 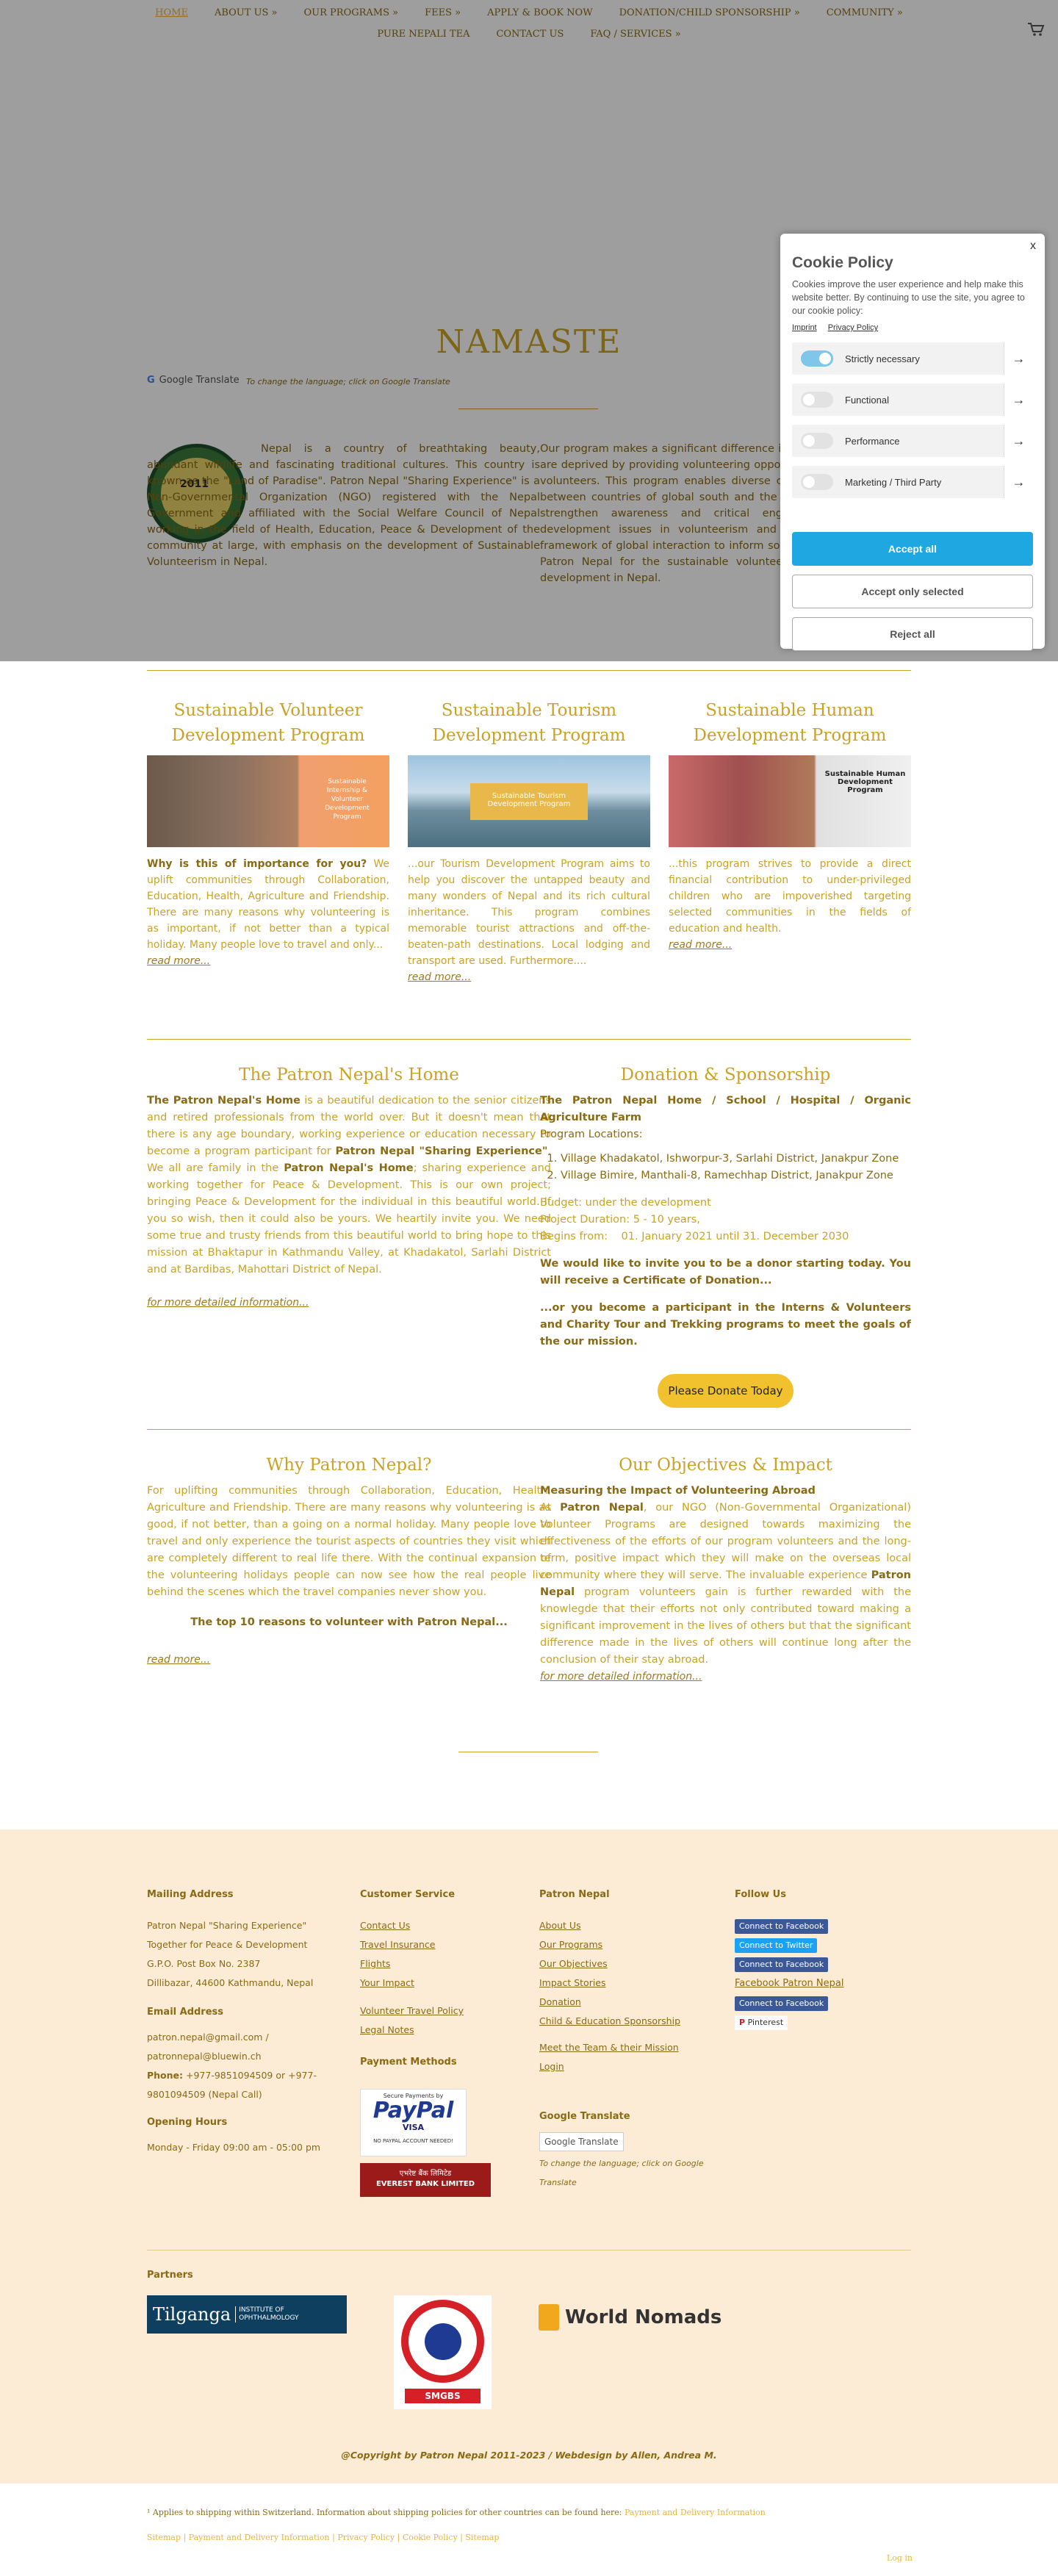 I want to click on footer-link: Cookie Policy, so click(x=430, y=2537).